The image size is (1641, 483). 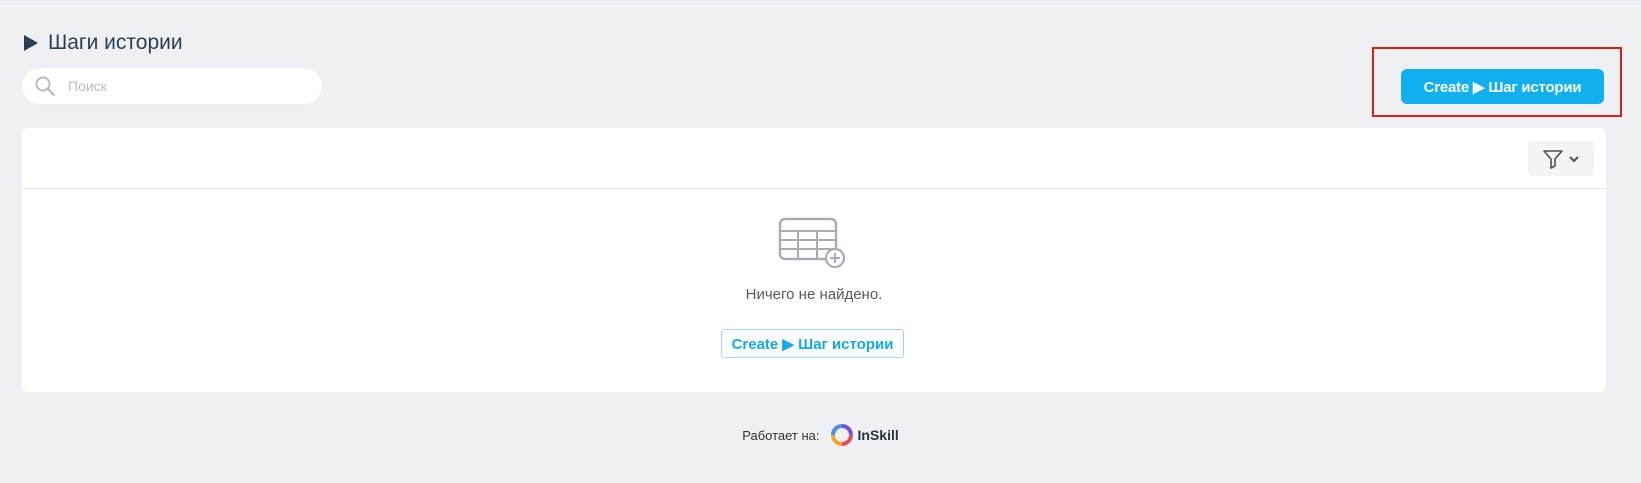 What do you see at coordinates (31, 43) in the screenshot?
I see `play-triangle-icon` at bounding box center [31, 43].